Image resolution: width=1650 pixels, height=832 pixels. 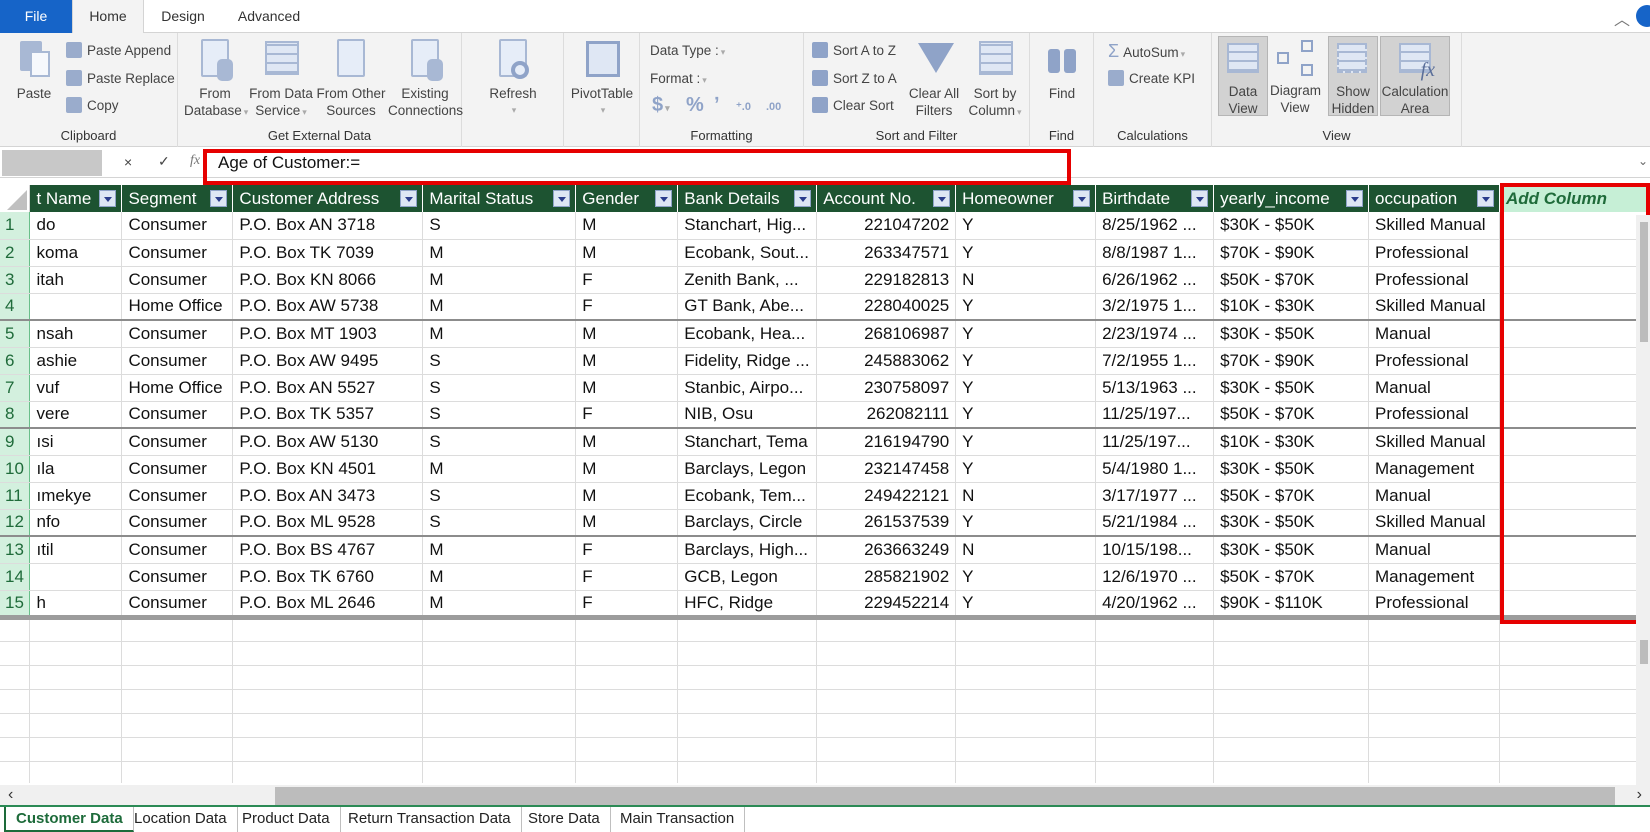 What do you see at coordinates (926, 163) in the screenshot?
I see `formula-input` at bounding box center [926, 163].